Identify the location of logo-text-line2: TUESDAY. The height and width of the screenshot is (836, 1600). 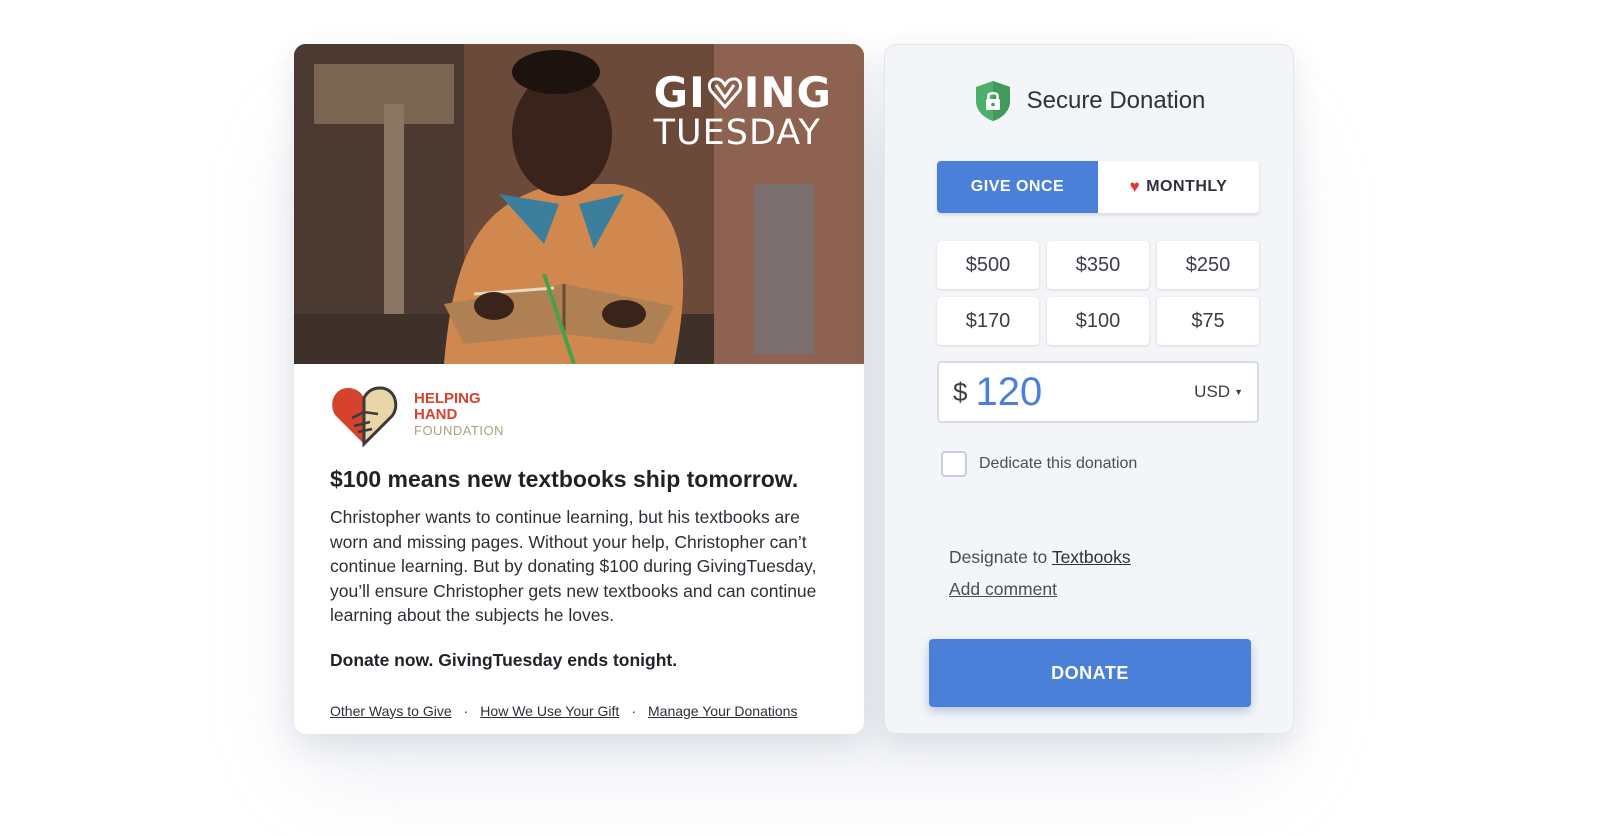
(737, 133).